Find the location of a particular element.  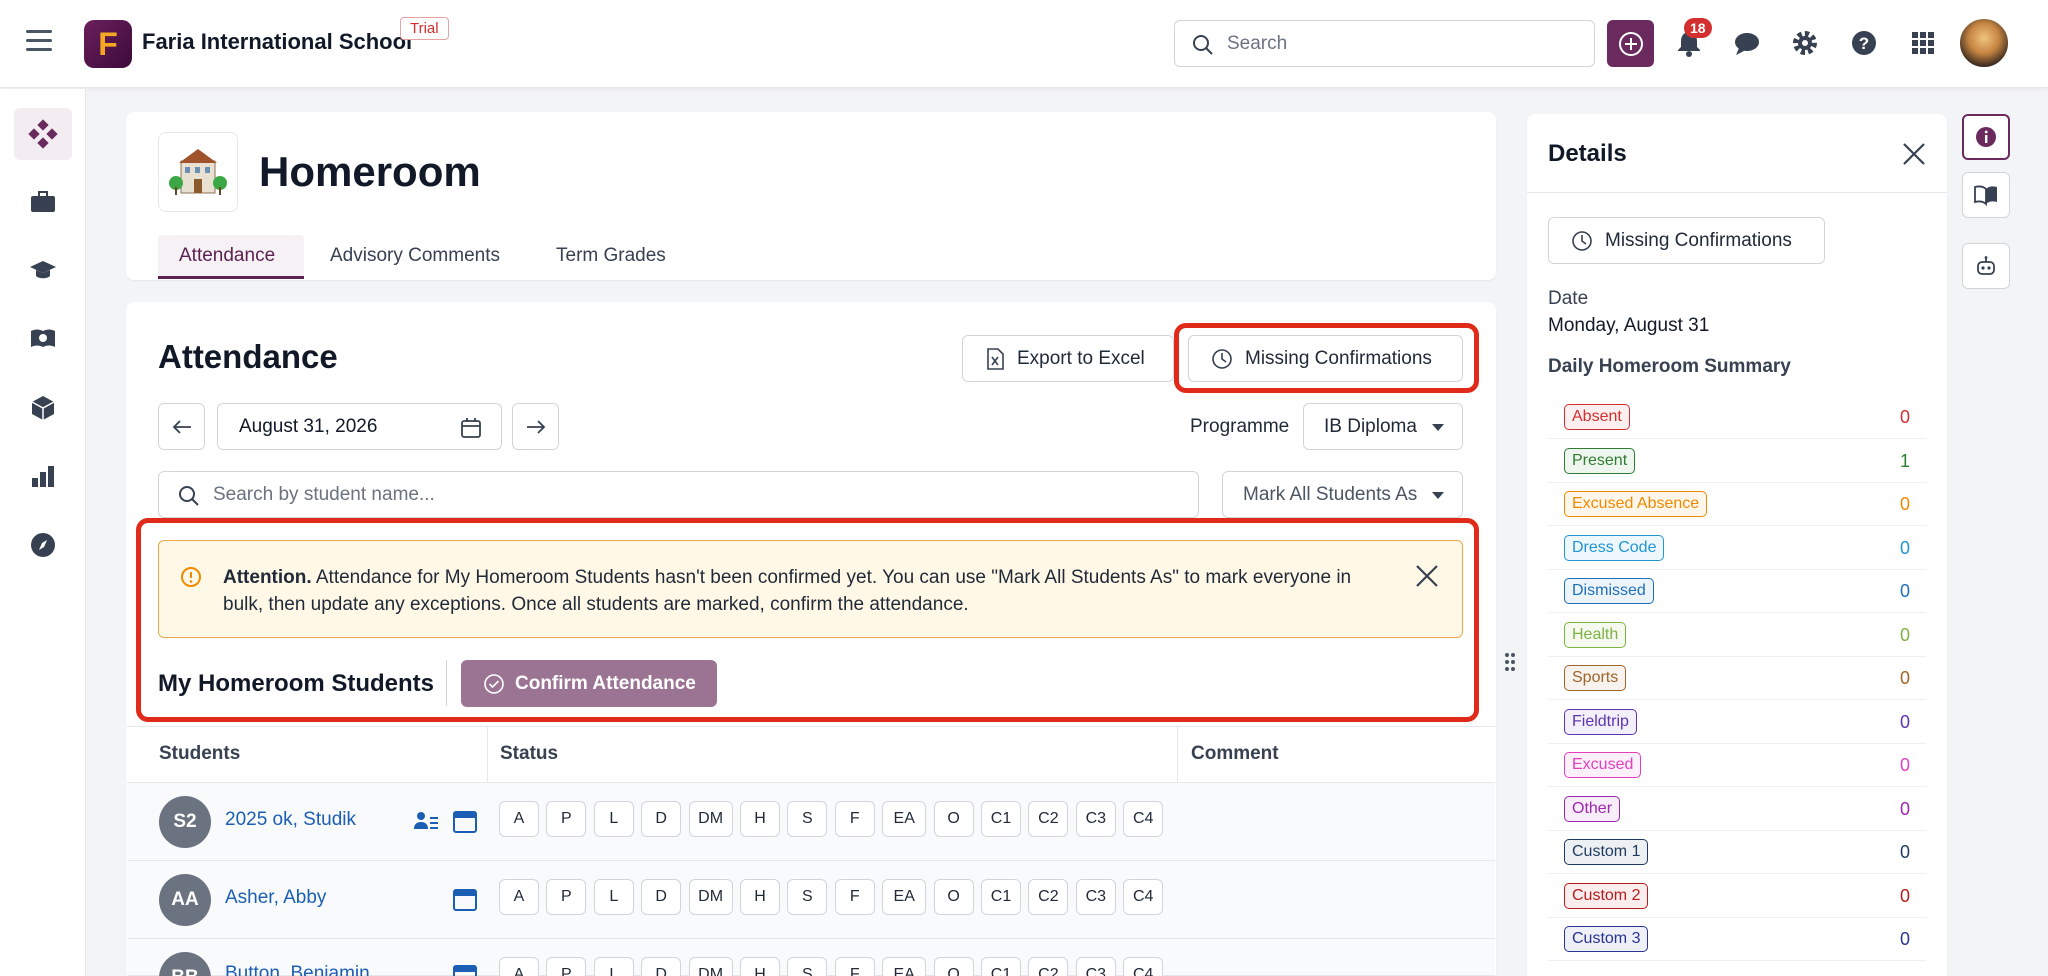

details-missing-confirmations-button: Missing Confirmations is located at coordinates (1686, 240).